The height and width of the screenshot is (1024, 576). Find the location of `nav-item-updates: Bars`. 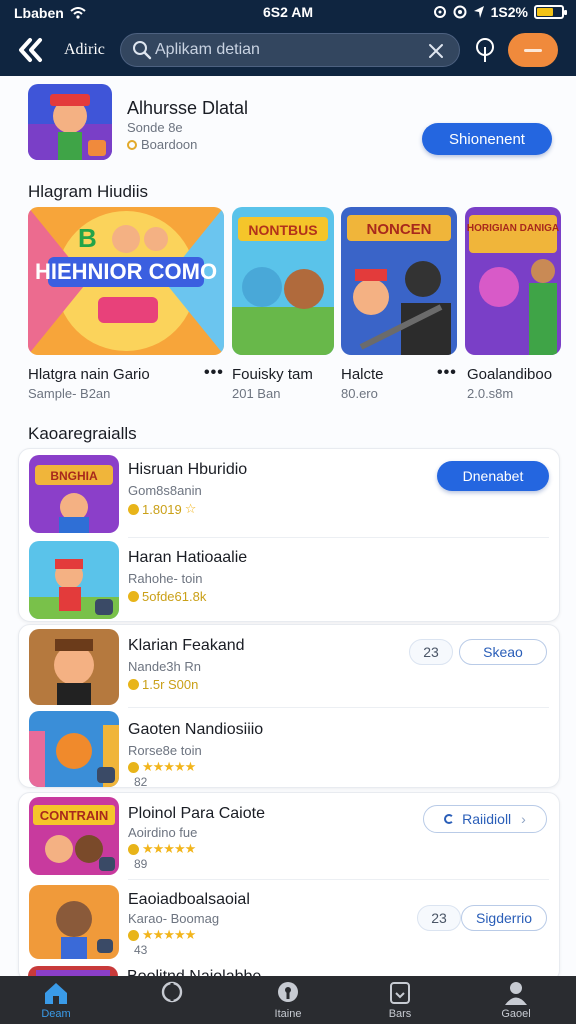

nav-item-updates: Bars is located at coordinates (400, 1000).